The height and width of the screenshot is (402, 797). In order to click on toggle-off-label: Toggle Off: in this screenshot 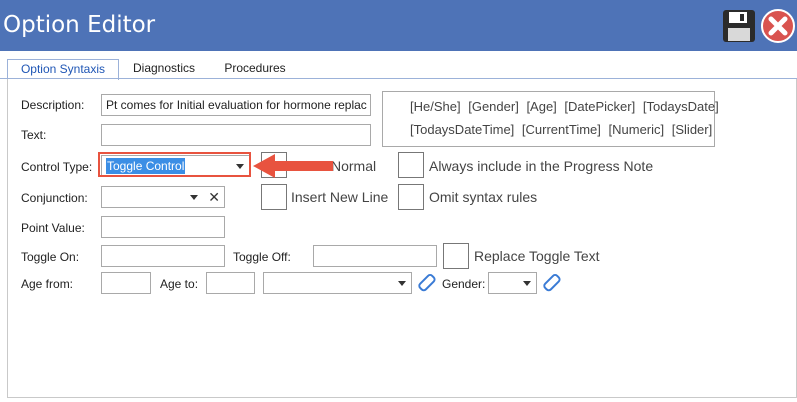, I will do `click(262, 257)`.